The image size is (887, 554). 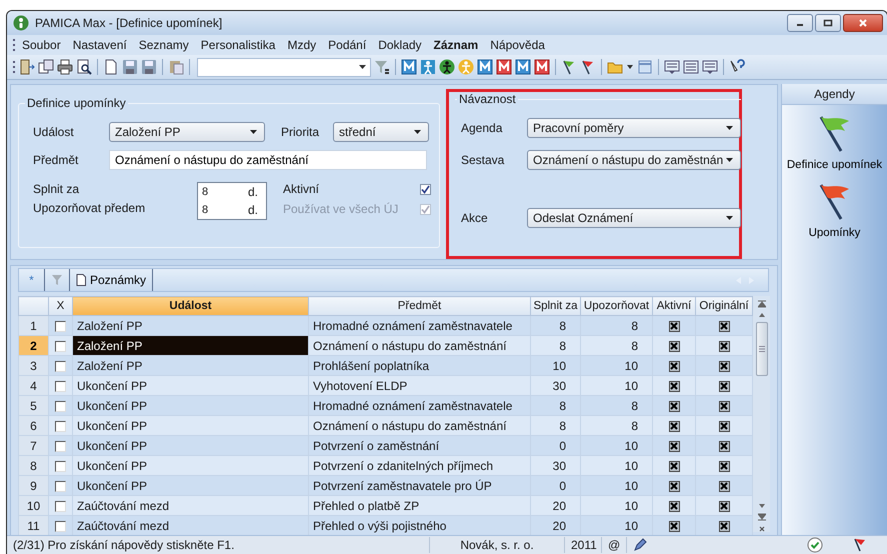 I want to click on row-number: 11, so click(x=33, y=526).